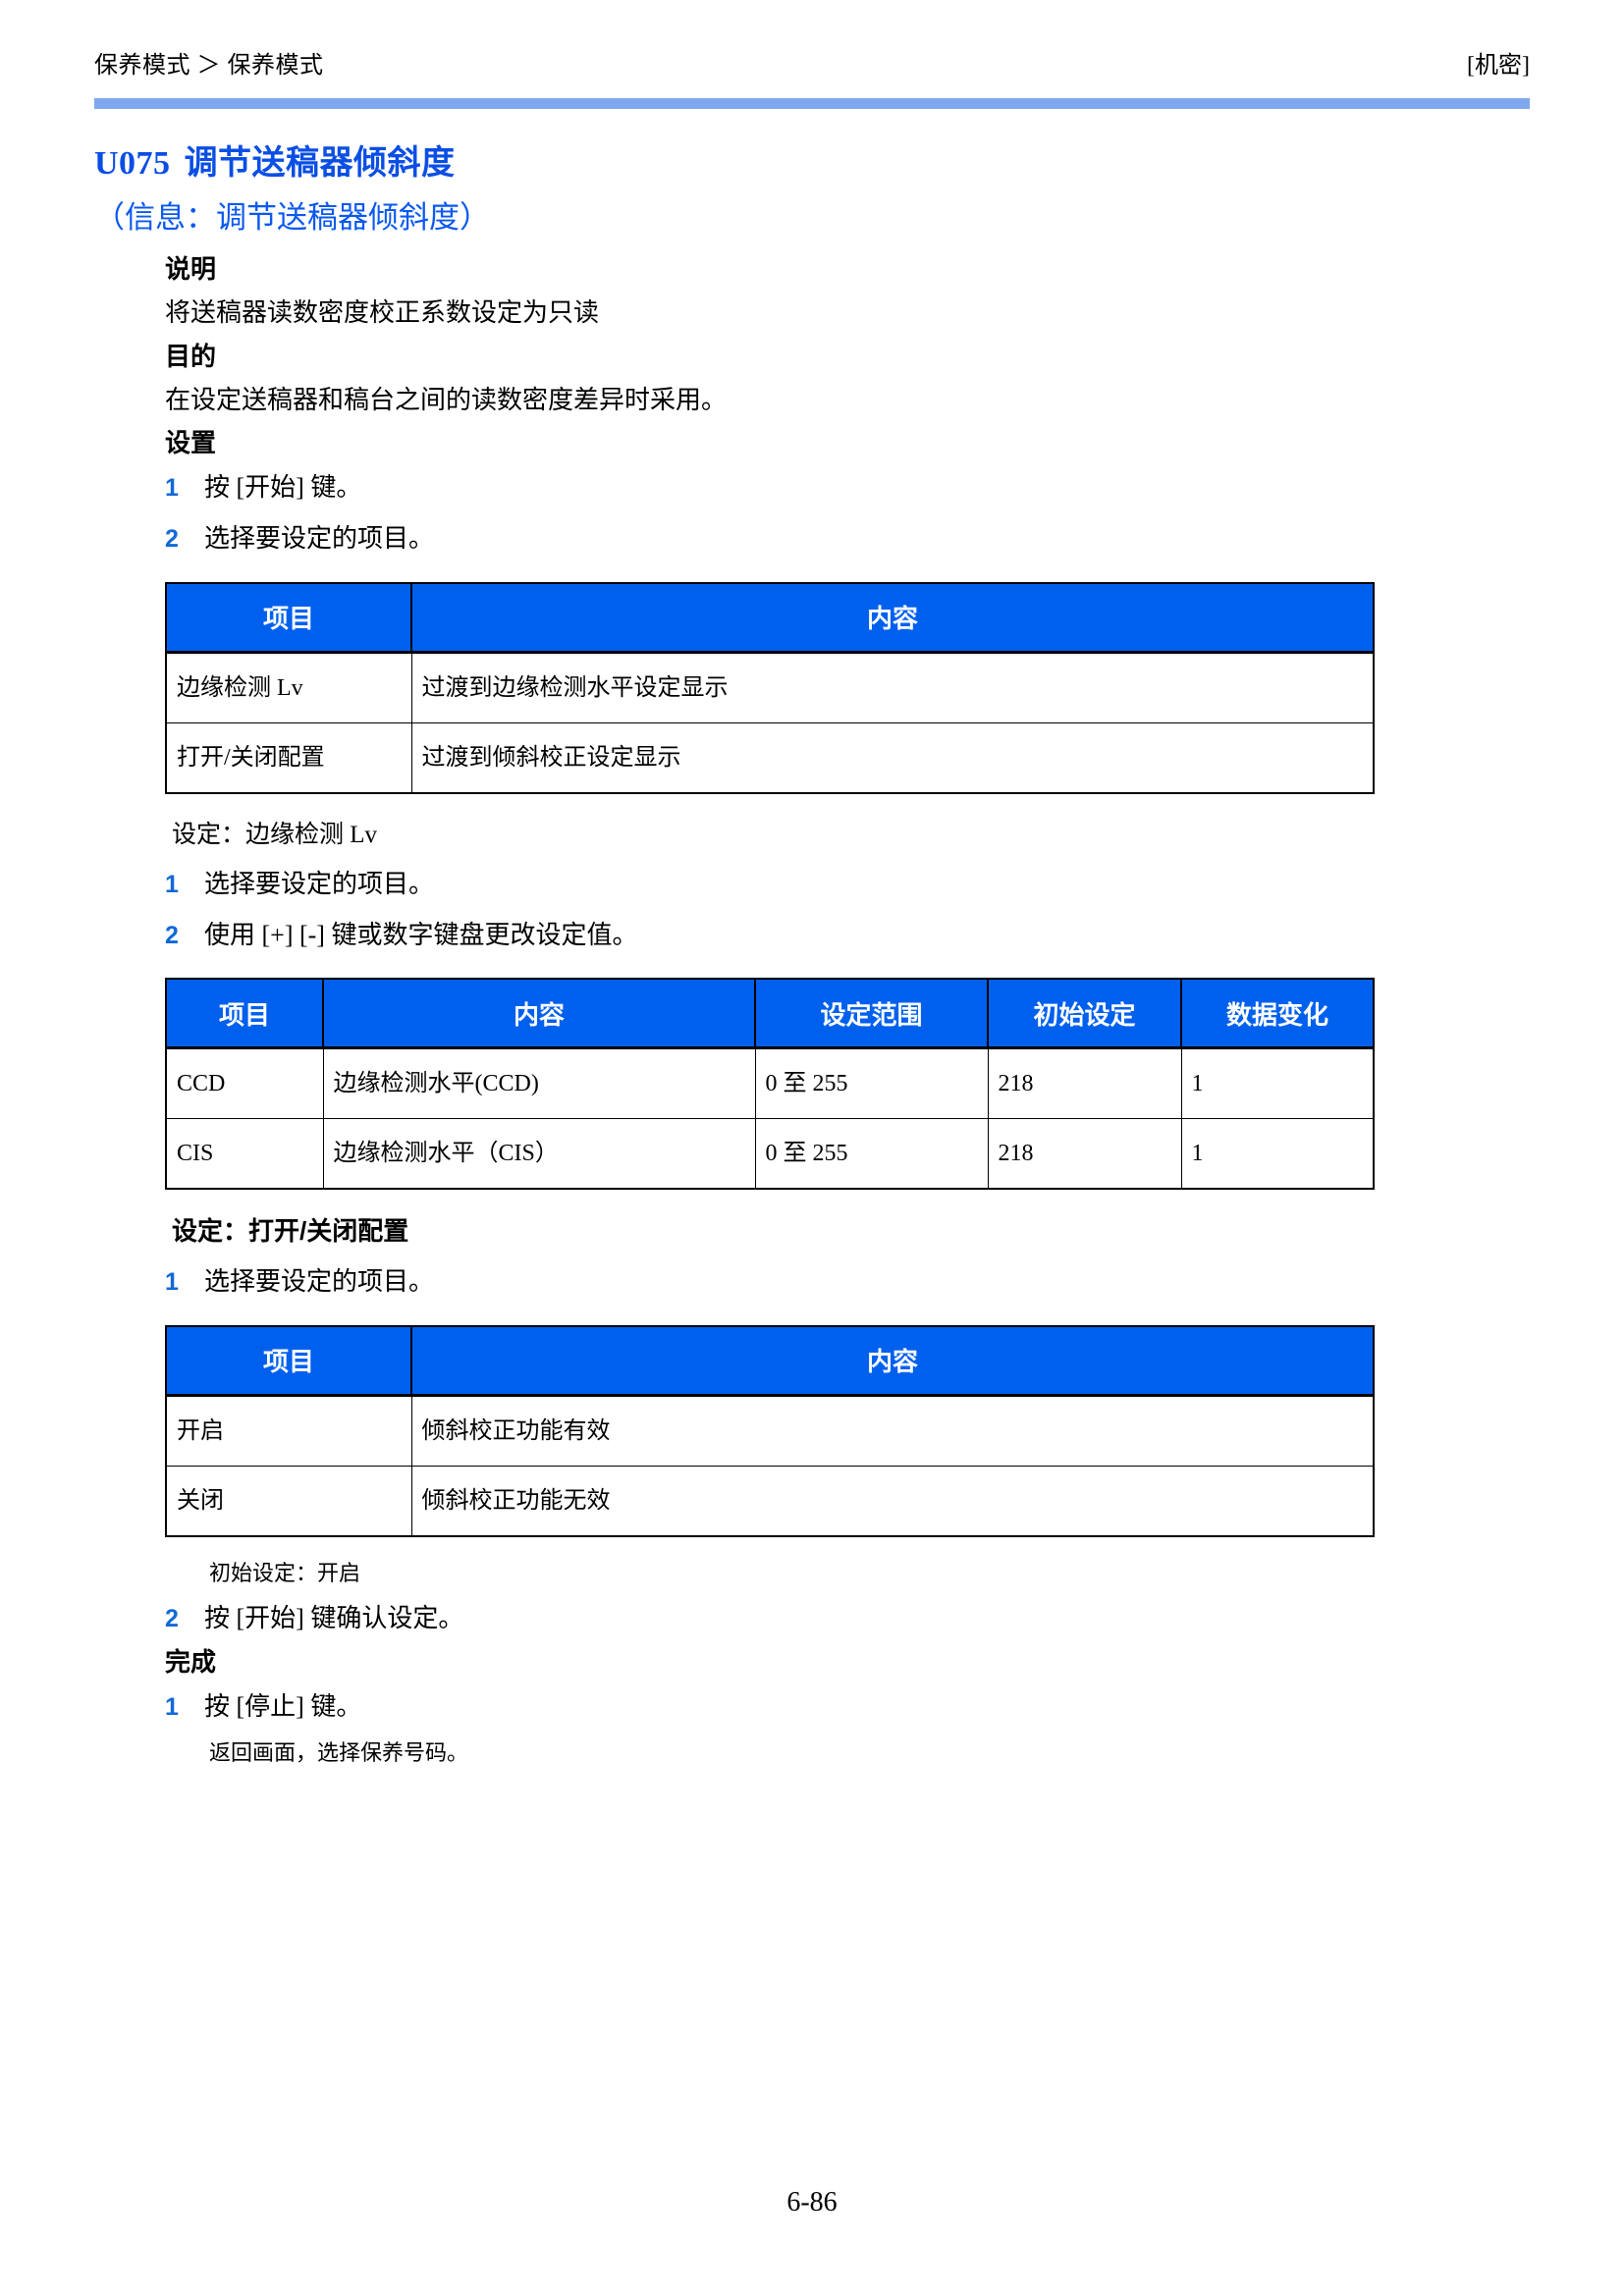 This screenshot has height=2296, width=1624. I want to click on table-row: CCD 边缘检测水平(CCD) 0 至 255 218 1, so click(770, 1083).